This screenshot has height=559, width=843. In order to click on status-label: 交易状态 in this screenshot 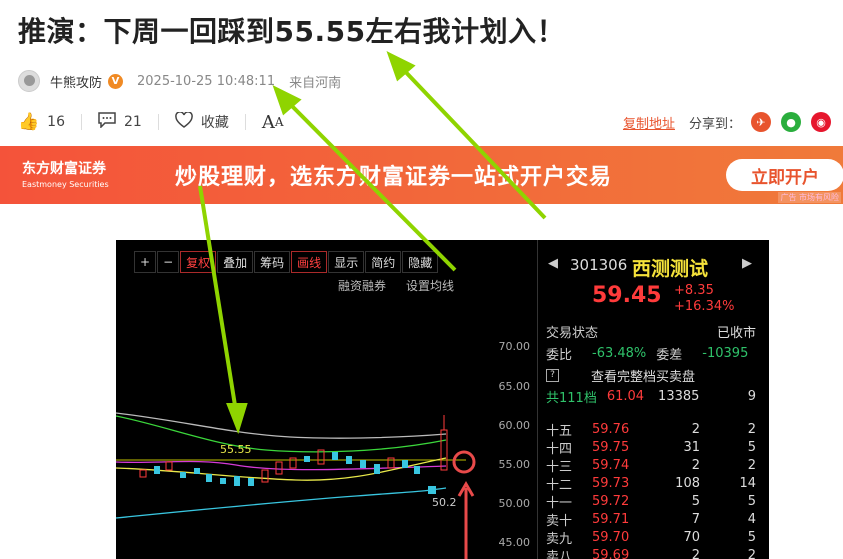, I will do `click(572, 333)`.